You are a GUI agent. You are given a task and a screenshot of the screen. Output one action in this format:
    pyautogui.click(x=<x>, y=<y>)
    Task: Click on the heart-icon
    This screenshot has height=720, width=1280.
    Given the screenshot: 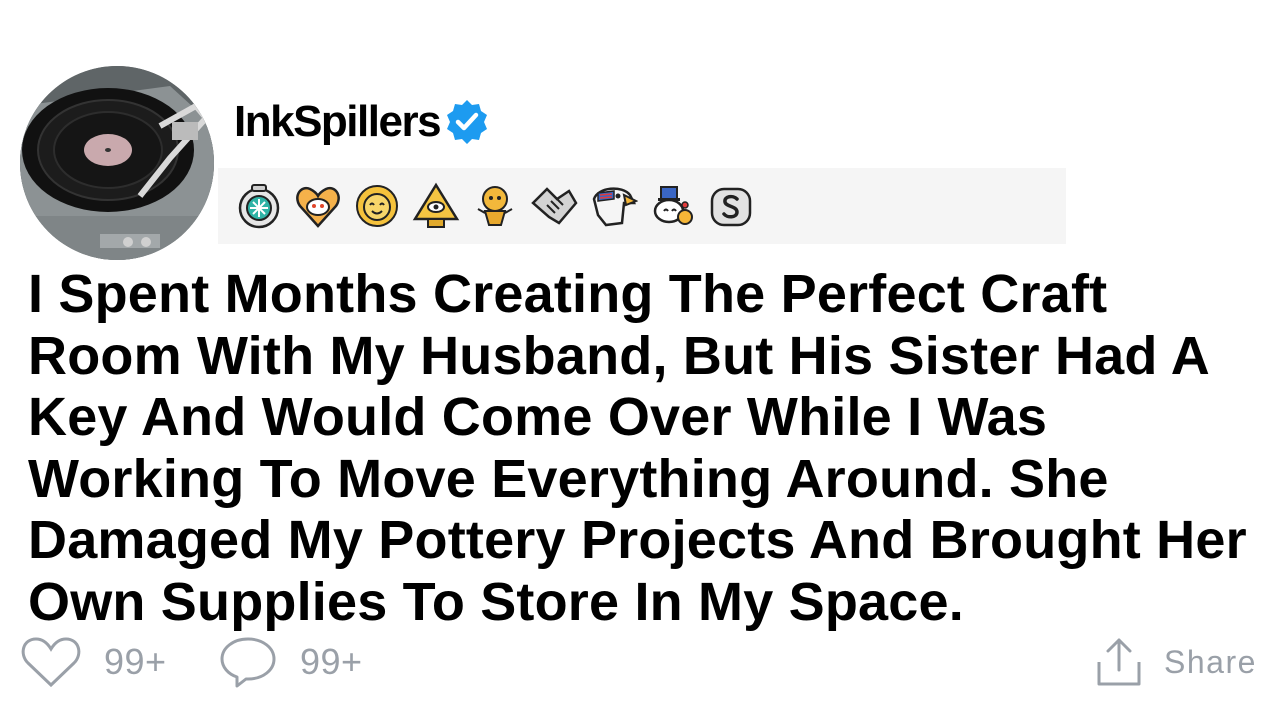 What is the action you would take?
    pyautogui.click(x=51, y=662)
    